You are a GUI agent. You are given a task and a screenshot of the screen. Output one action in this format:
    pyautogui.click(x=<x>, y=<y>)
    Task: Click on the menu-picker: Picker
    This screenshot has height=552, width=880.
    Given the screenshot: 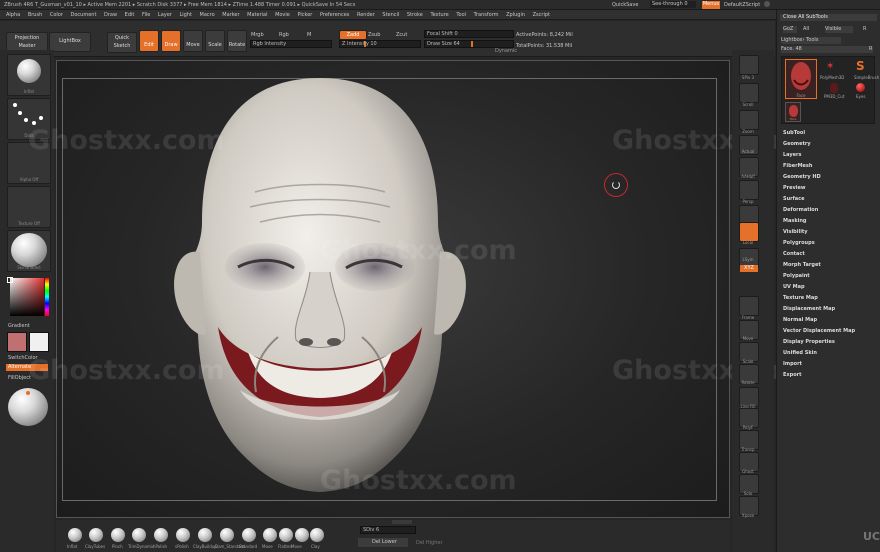 What is the action you would take?
    pyautogui.click(x=304, y=15)
    